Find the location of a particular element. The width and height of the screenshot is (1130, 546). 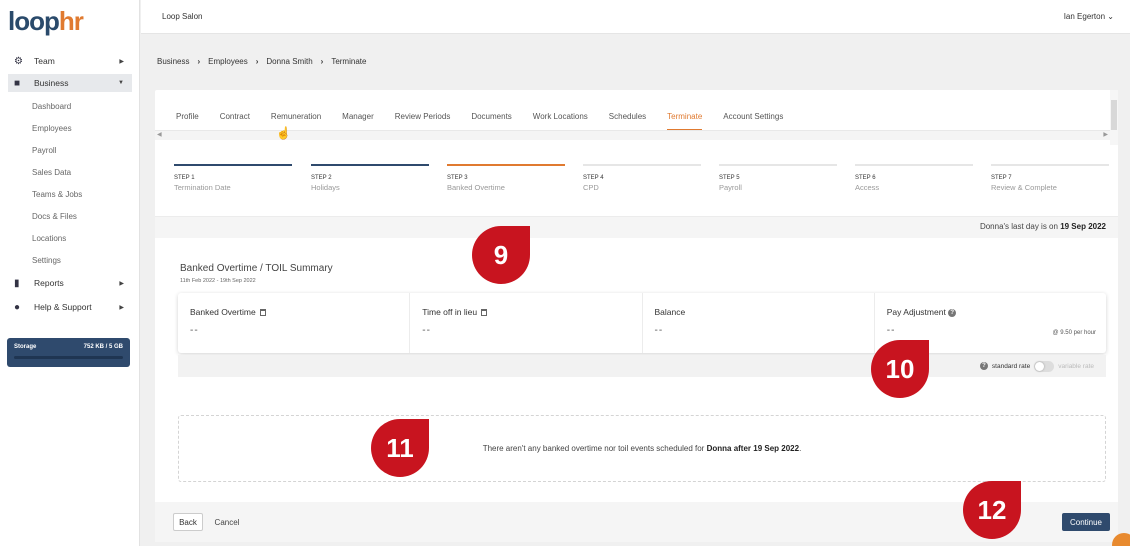

back-button: Back is located at coordinates (188, 522).